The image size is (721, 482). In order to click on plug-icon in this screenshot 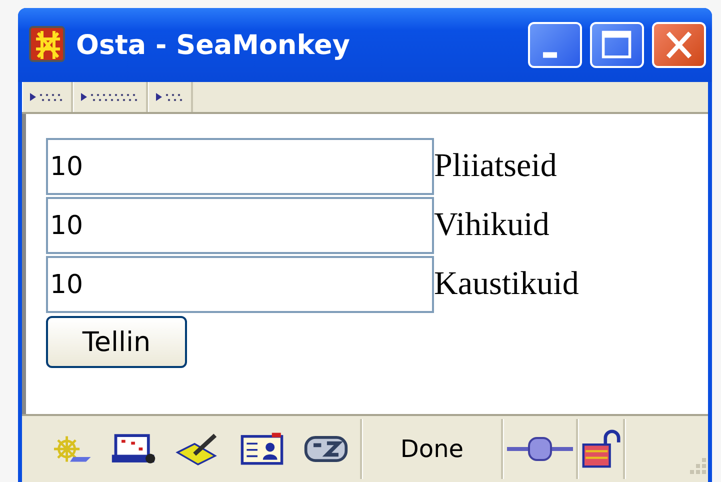, I will do `click(540, 449)`.